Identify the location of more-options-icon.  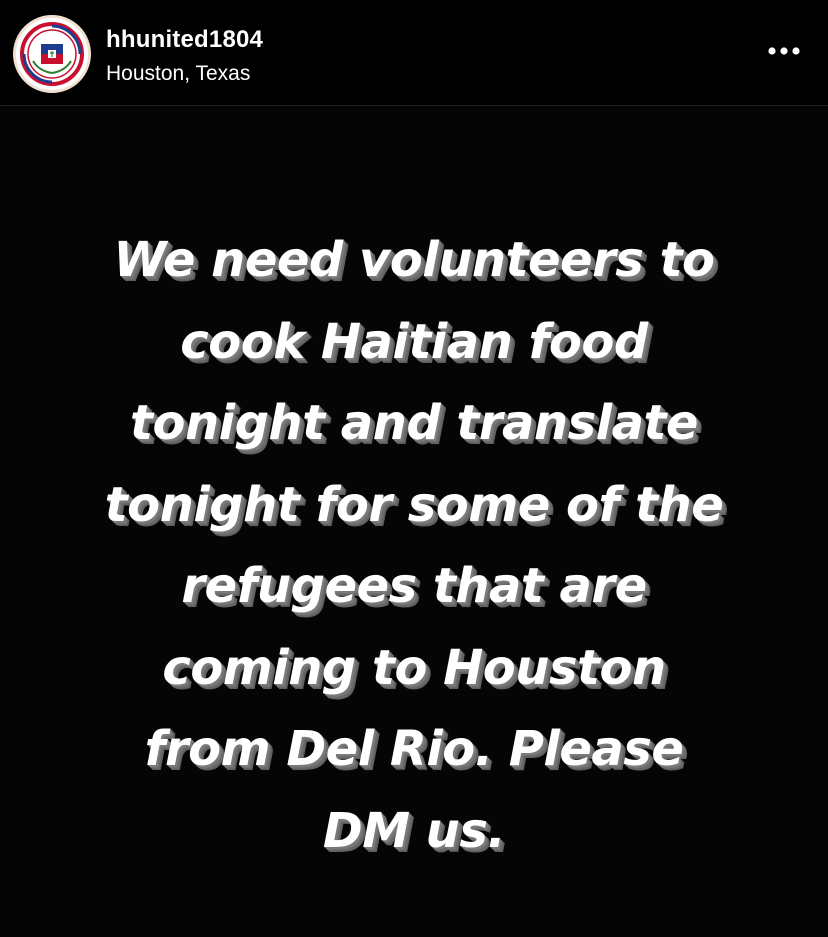
(784, 51).